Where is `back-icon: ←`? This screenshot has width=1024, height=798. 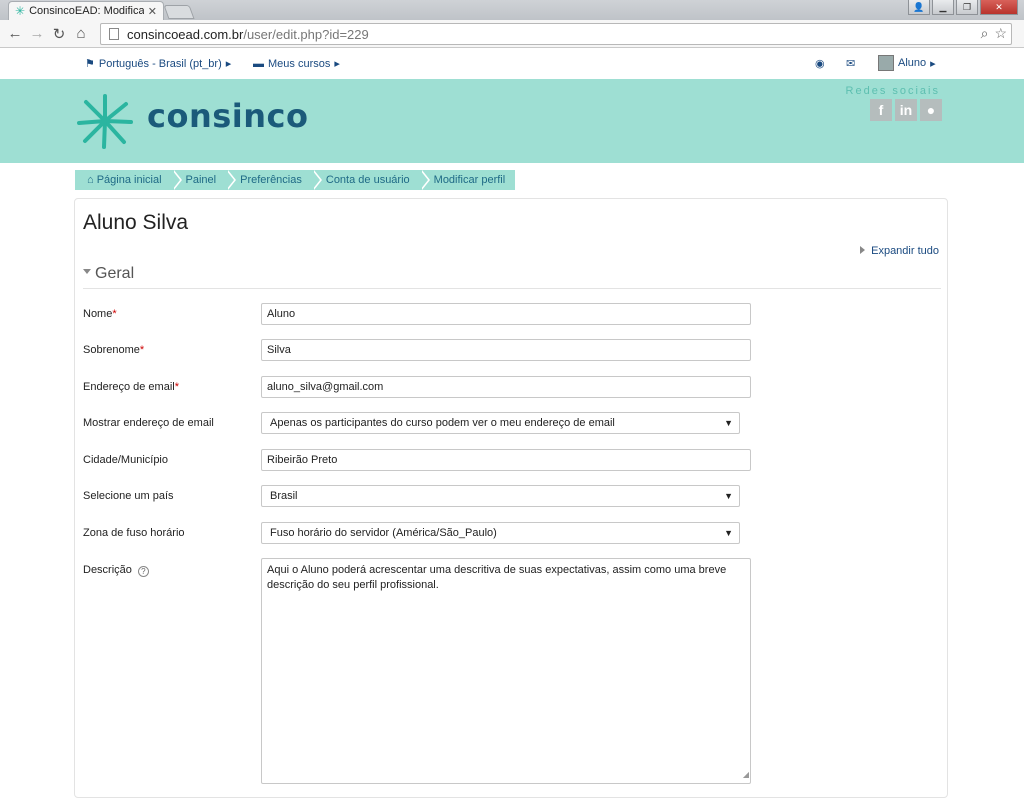
back-icon: ← is located at coordinates (15, 33).